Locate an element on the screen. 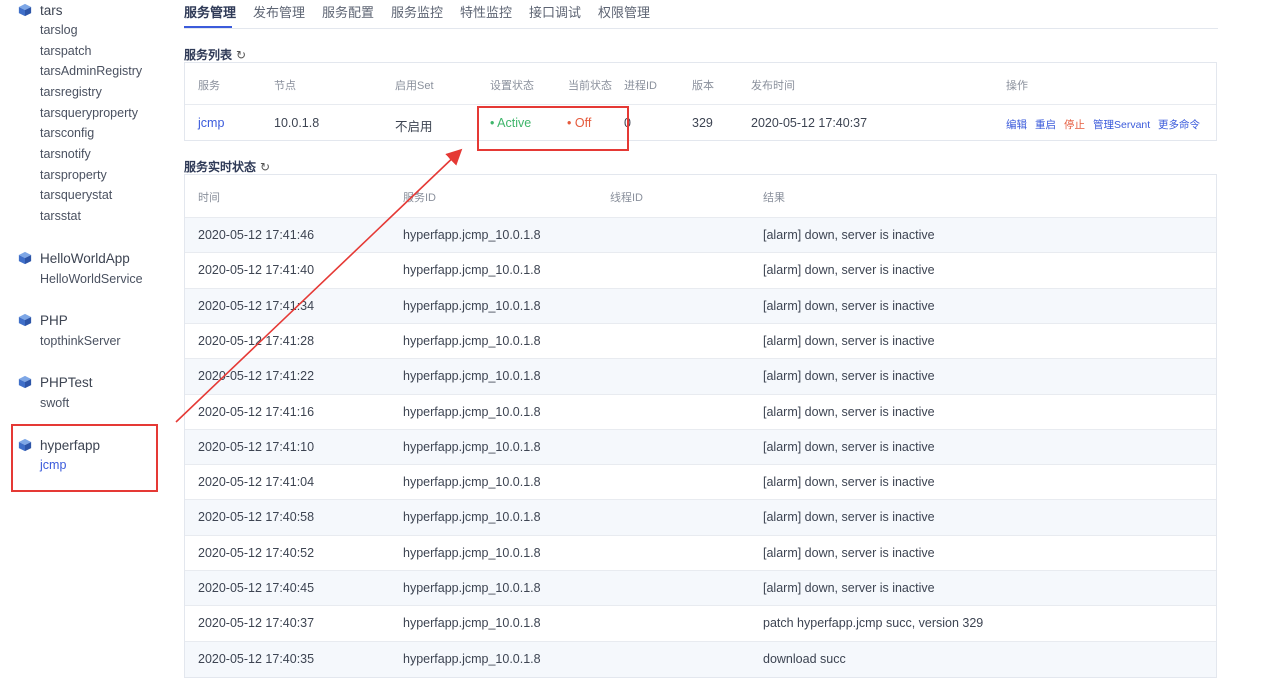 The height and width of the screenshot is (684, 1280). column-header: 线程ID is located at coordinates (626, 198).